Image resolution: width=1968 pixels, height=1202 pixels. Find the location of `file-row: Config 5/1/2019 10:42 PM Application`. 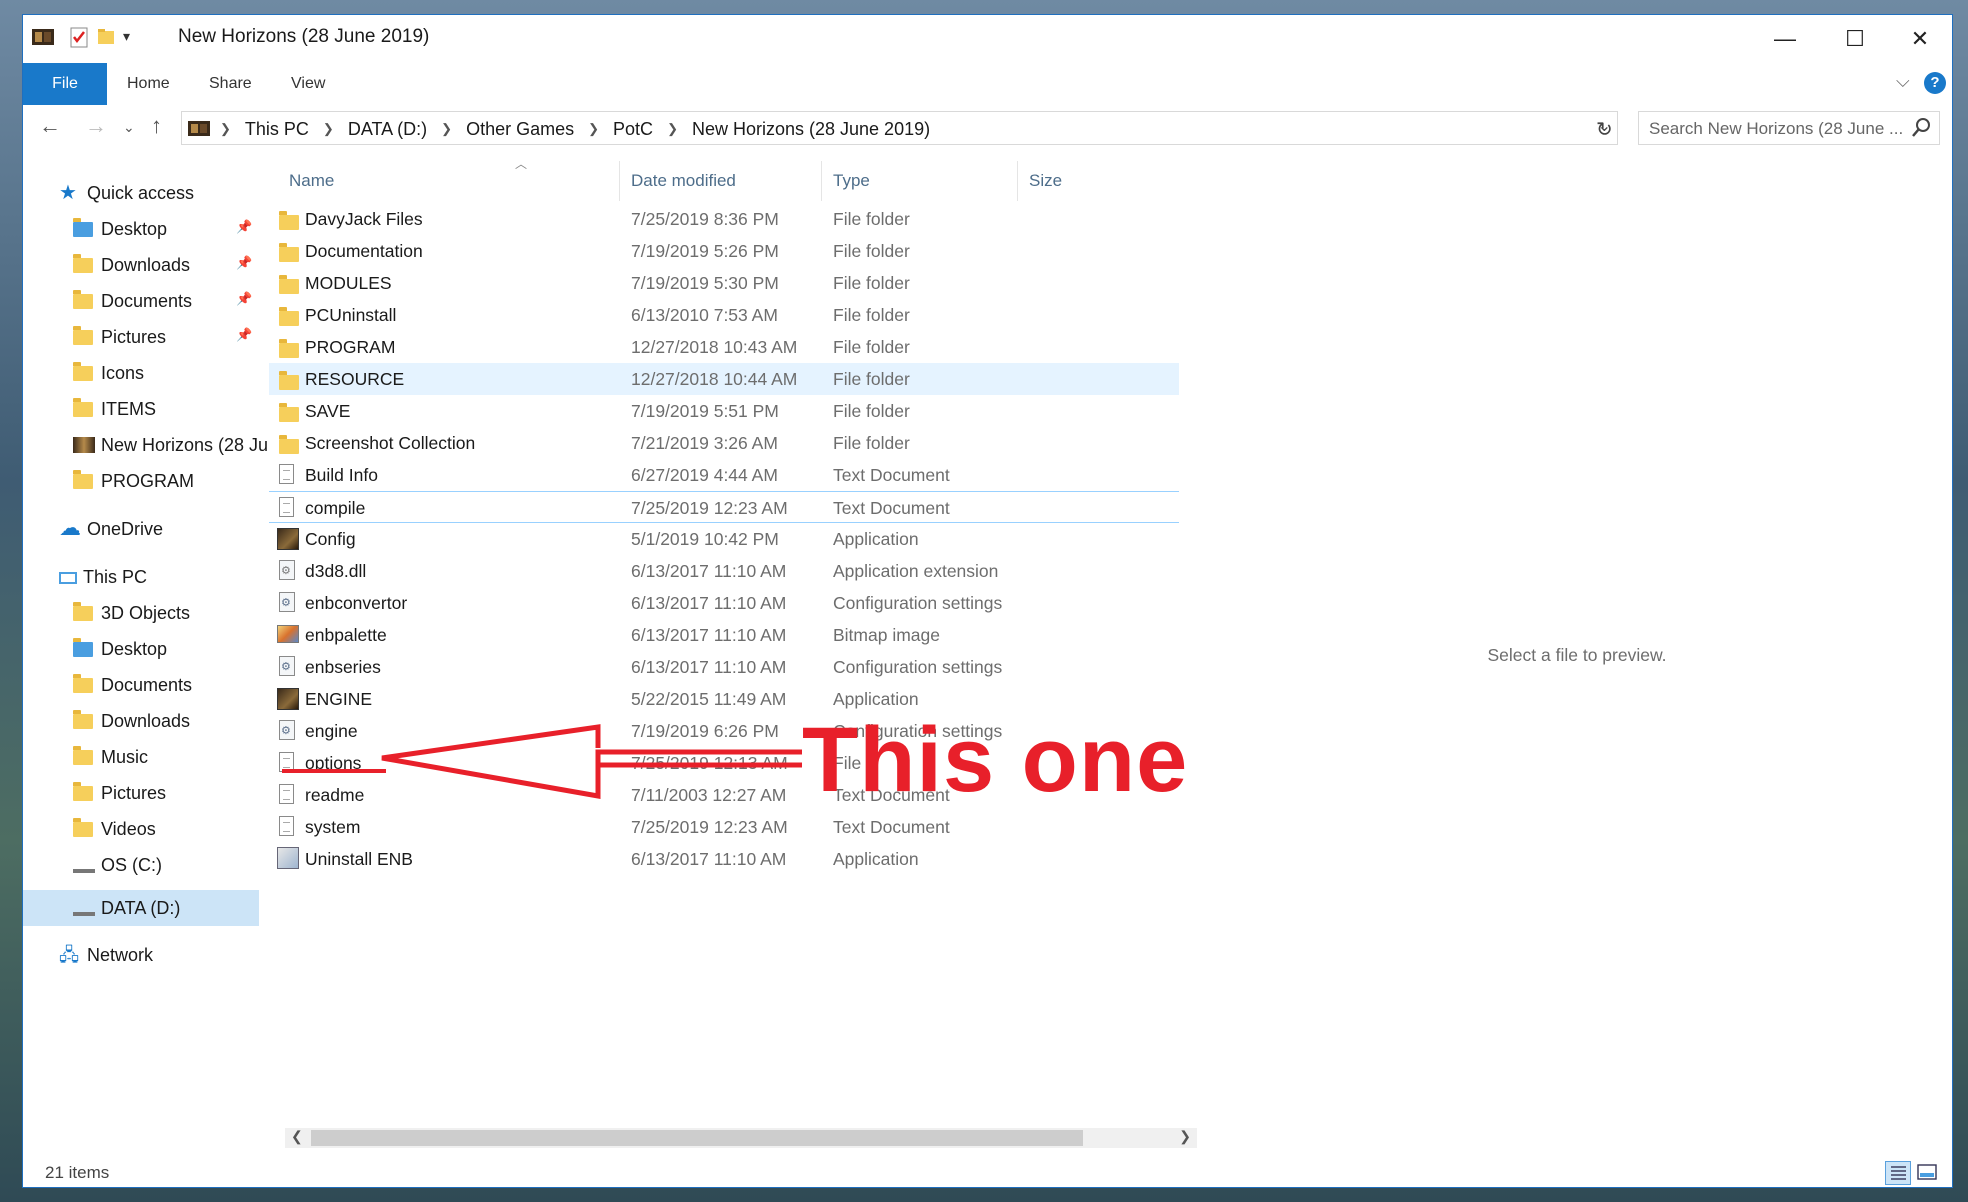

file-row: Config 5/1/2019 10:42 PM Application is located at coordinates (724, 539).